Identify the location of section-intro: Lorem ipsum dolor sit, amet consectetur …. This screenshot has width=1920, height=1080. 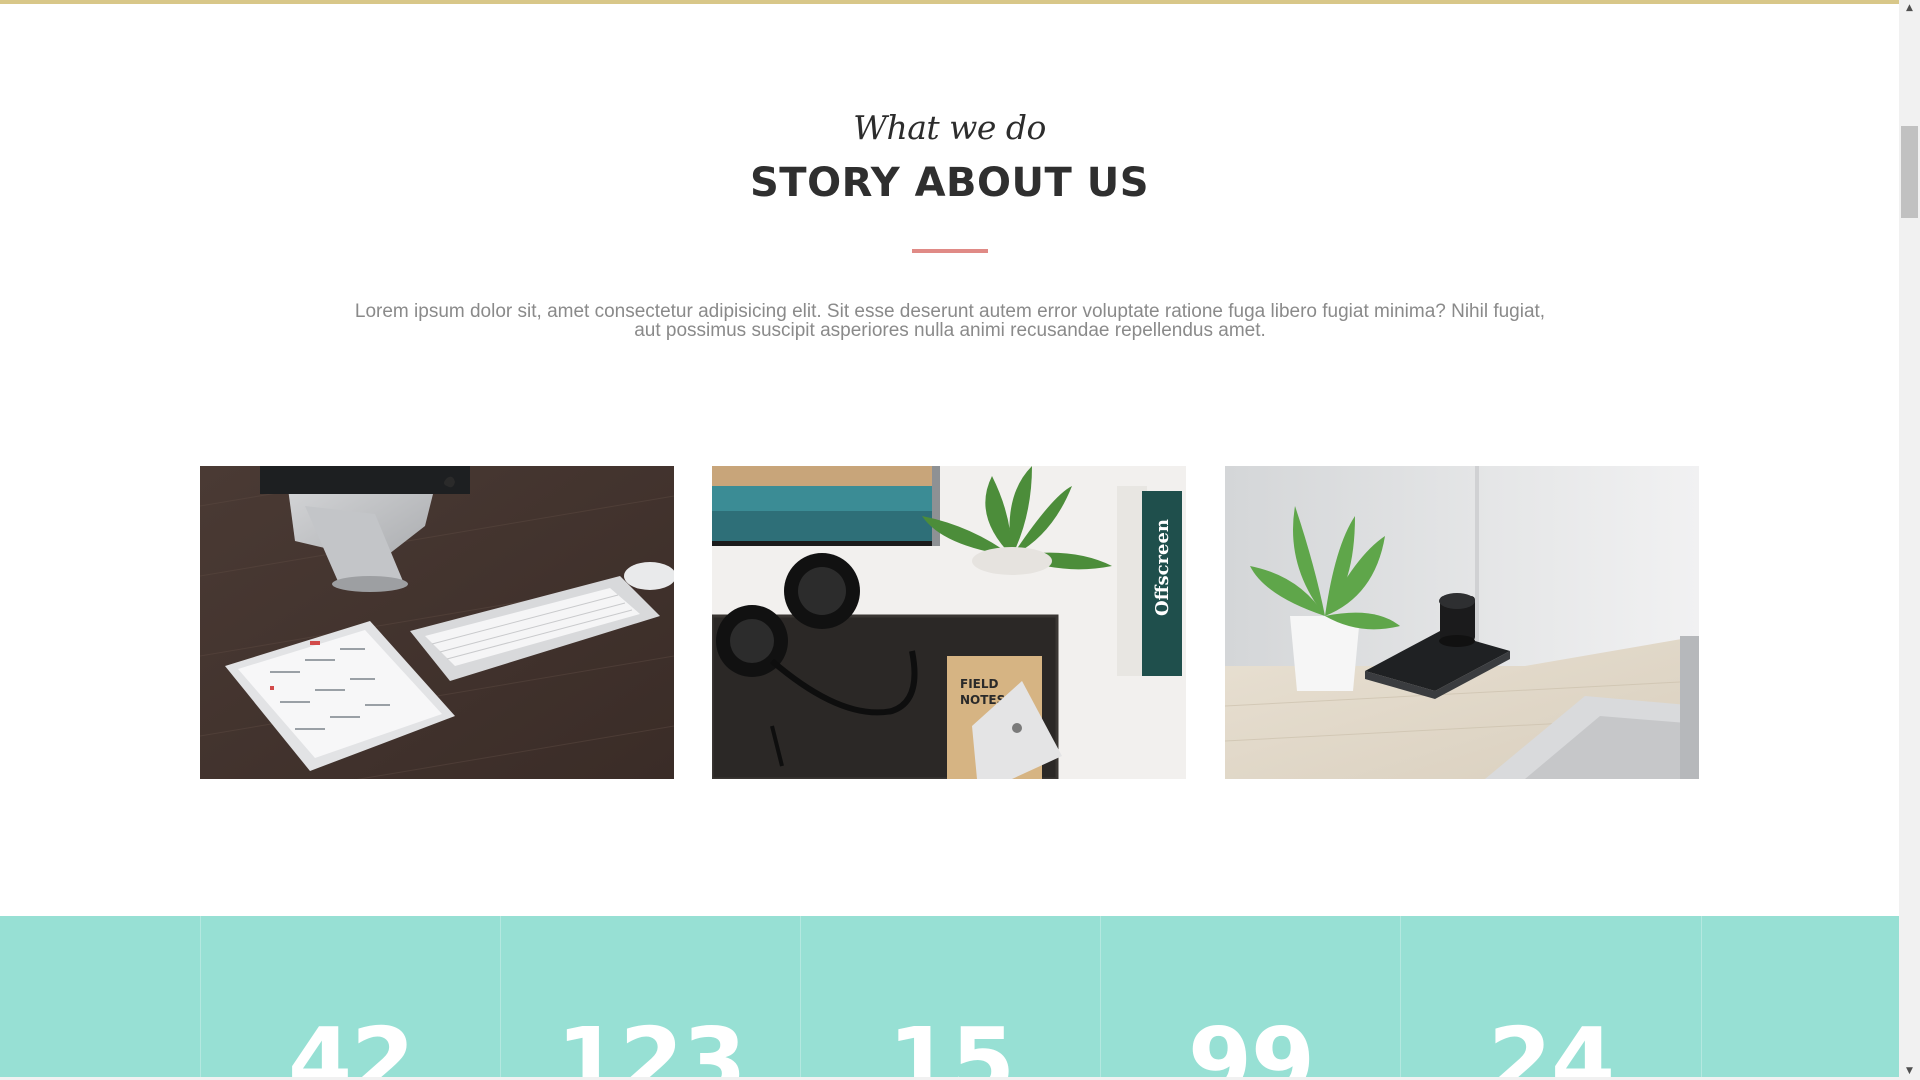
(950, 321).